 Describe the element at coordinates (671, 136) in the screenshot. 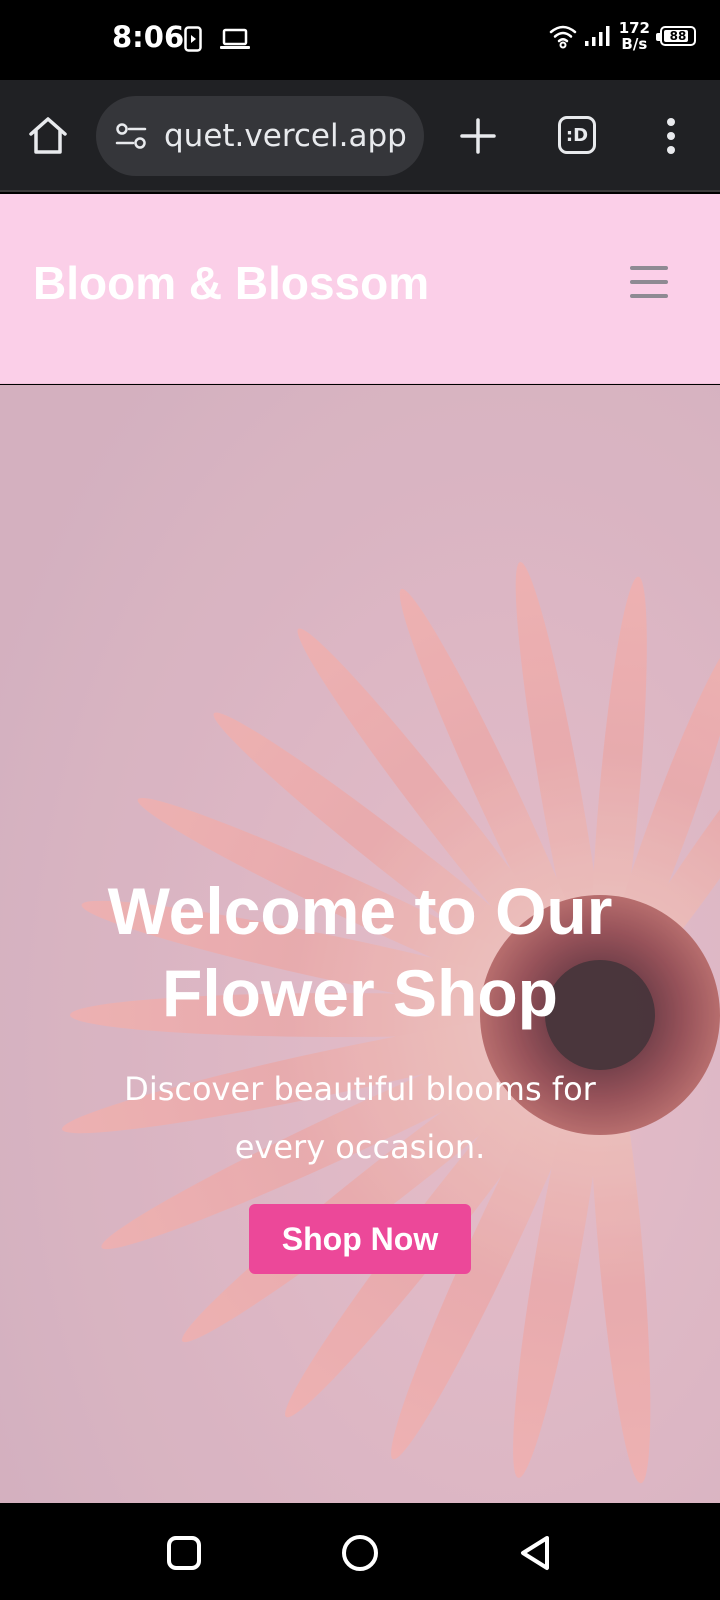

I see `more-vert-icon` at that location.